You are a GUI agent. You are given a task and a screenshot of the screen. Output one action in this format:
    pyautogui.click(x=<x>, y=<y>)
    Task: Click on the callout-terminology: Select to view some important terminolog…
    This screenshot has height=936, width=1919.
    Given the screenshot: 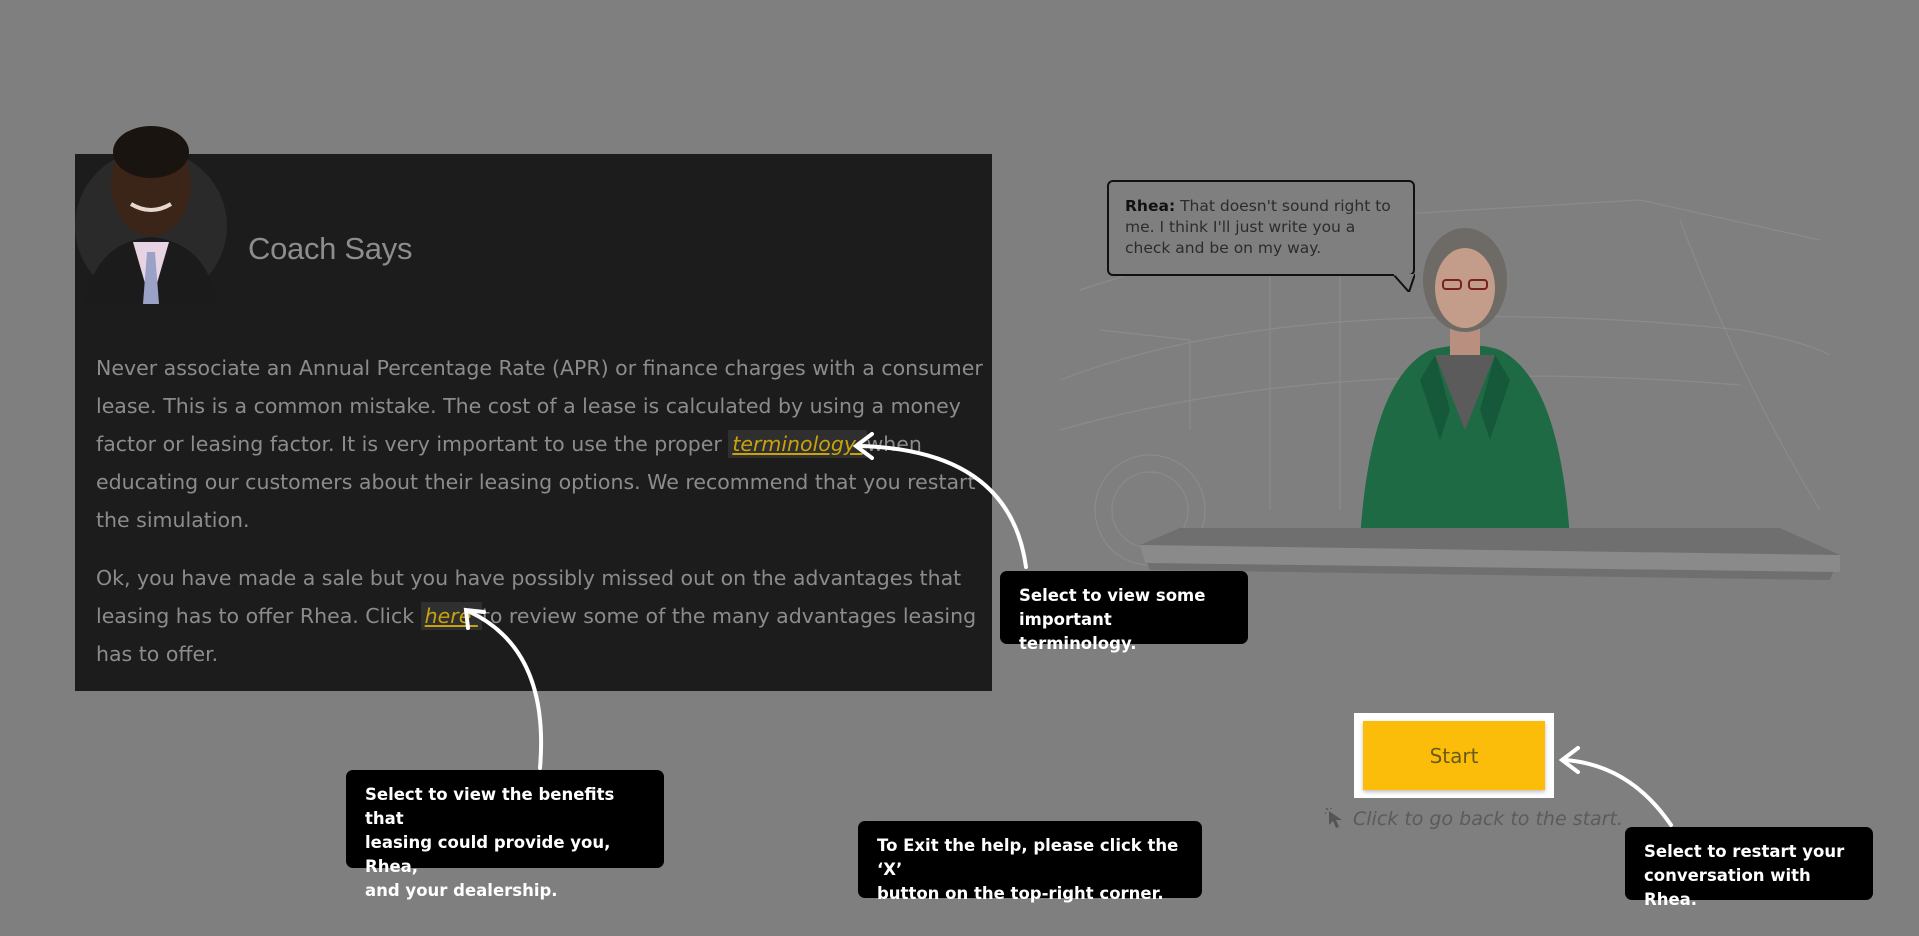 What is the action you would take?
    pyautogui.click(x=1124, y=612)
    